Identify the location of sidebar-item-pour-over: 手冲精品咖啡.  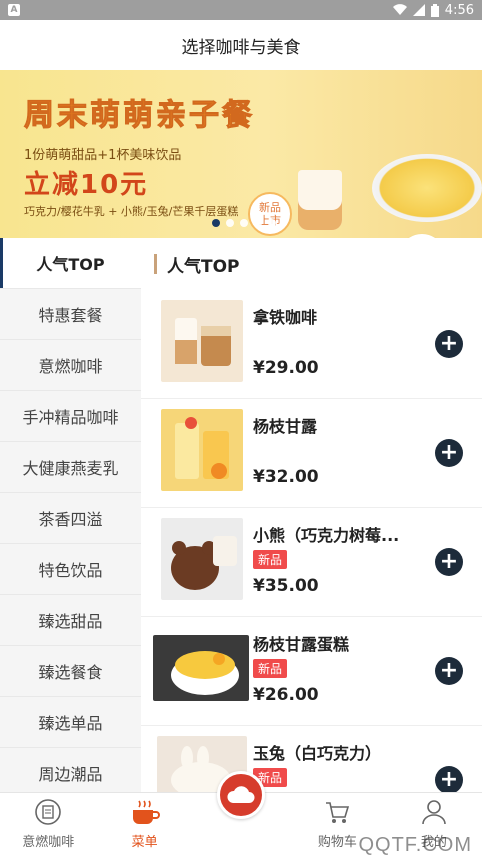
(70, 416).